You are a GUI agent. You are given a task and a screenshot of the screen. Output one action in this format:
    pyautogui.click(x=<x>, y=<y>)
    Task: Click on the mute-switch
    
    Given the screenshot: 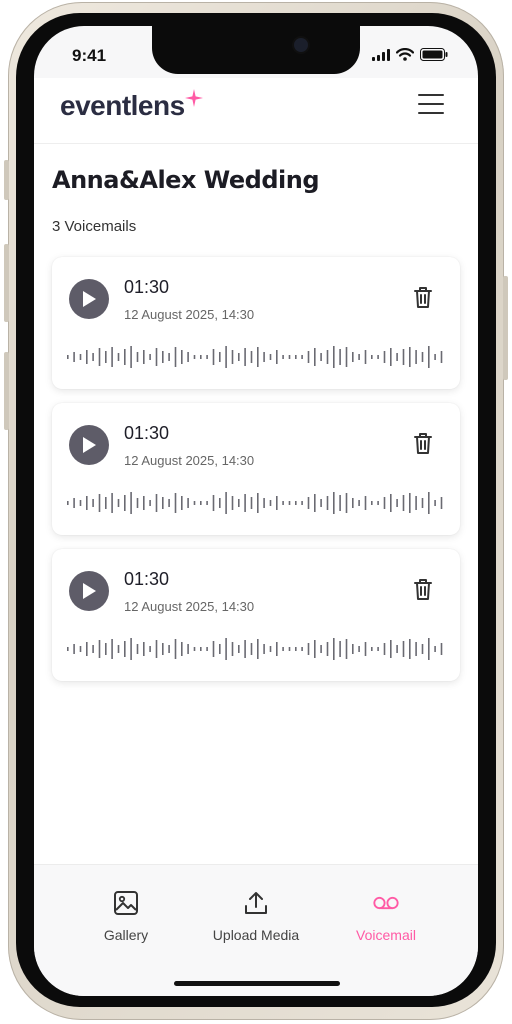 What is the action you would take?
    pyautogui.click(x=6, y=180)
    